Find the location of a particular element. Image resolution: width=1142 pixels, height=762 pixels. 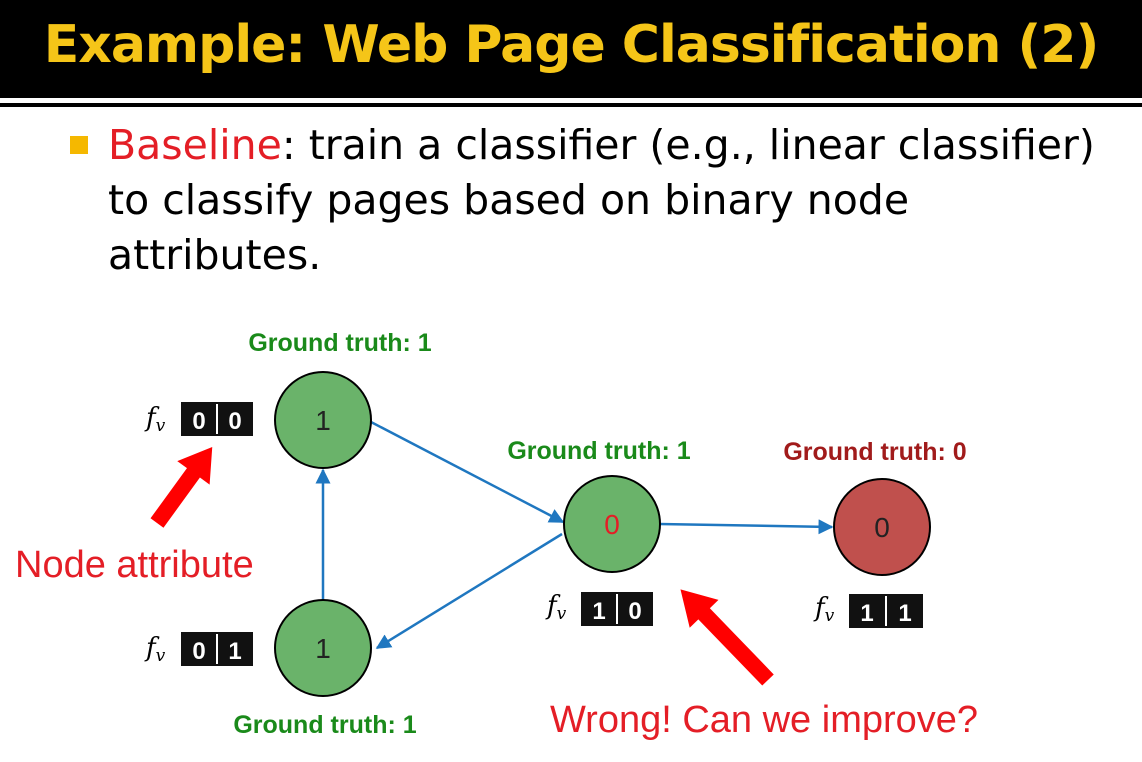

node-bottom-left-prediction: 1 is located at coordinates (323, 648).